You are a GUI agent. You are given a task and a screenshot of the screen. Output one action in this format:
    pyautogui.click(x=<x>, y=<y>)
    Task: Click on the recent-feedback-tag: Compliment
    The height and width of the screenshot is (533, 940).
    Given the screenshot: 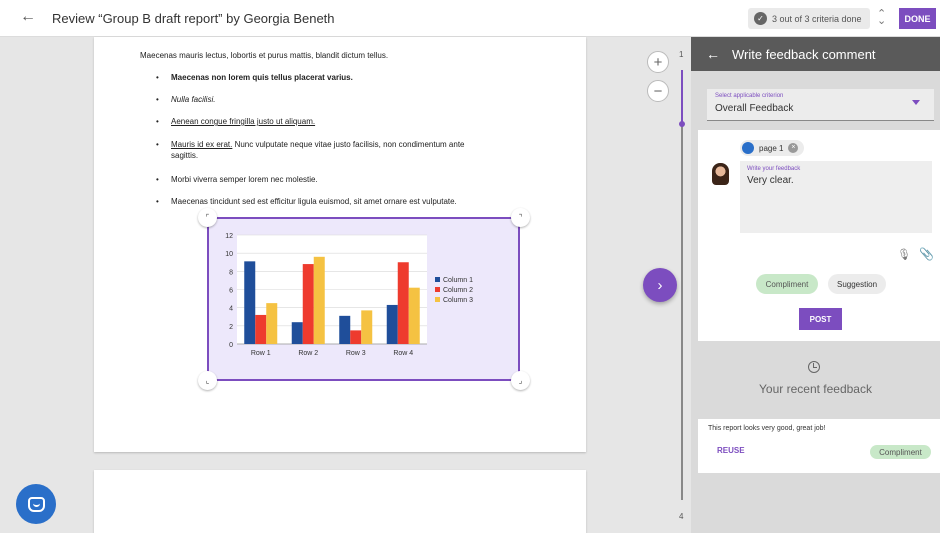 What is the action you would take?
    pyautogui.click(x=900, y=452)
    